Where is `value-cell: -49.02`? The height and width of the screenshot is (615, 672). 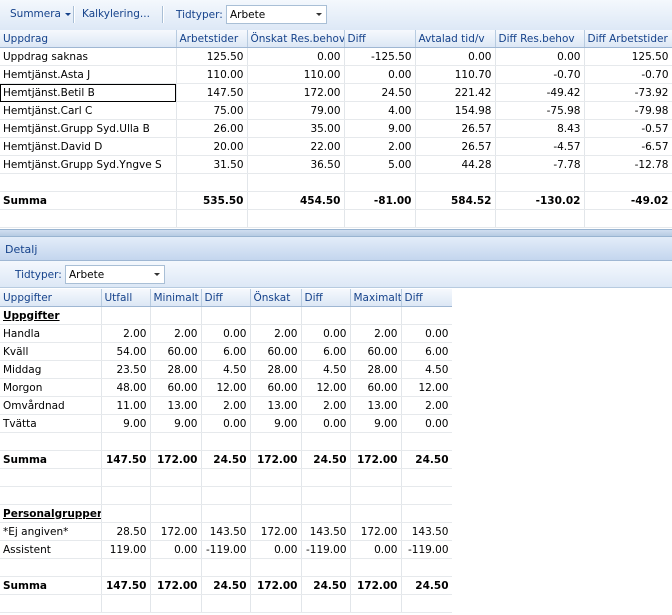
value-cell: -49.02 is located at coordinates (628, 200).